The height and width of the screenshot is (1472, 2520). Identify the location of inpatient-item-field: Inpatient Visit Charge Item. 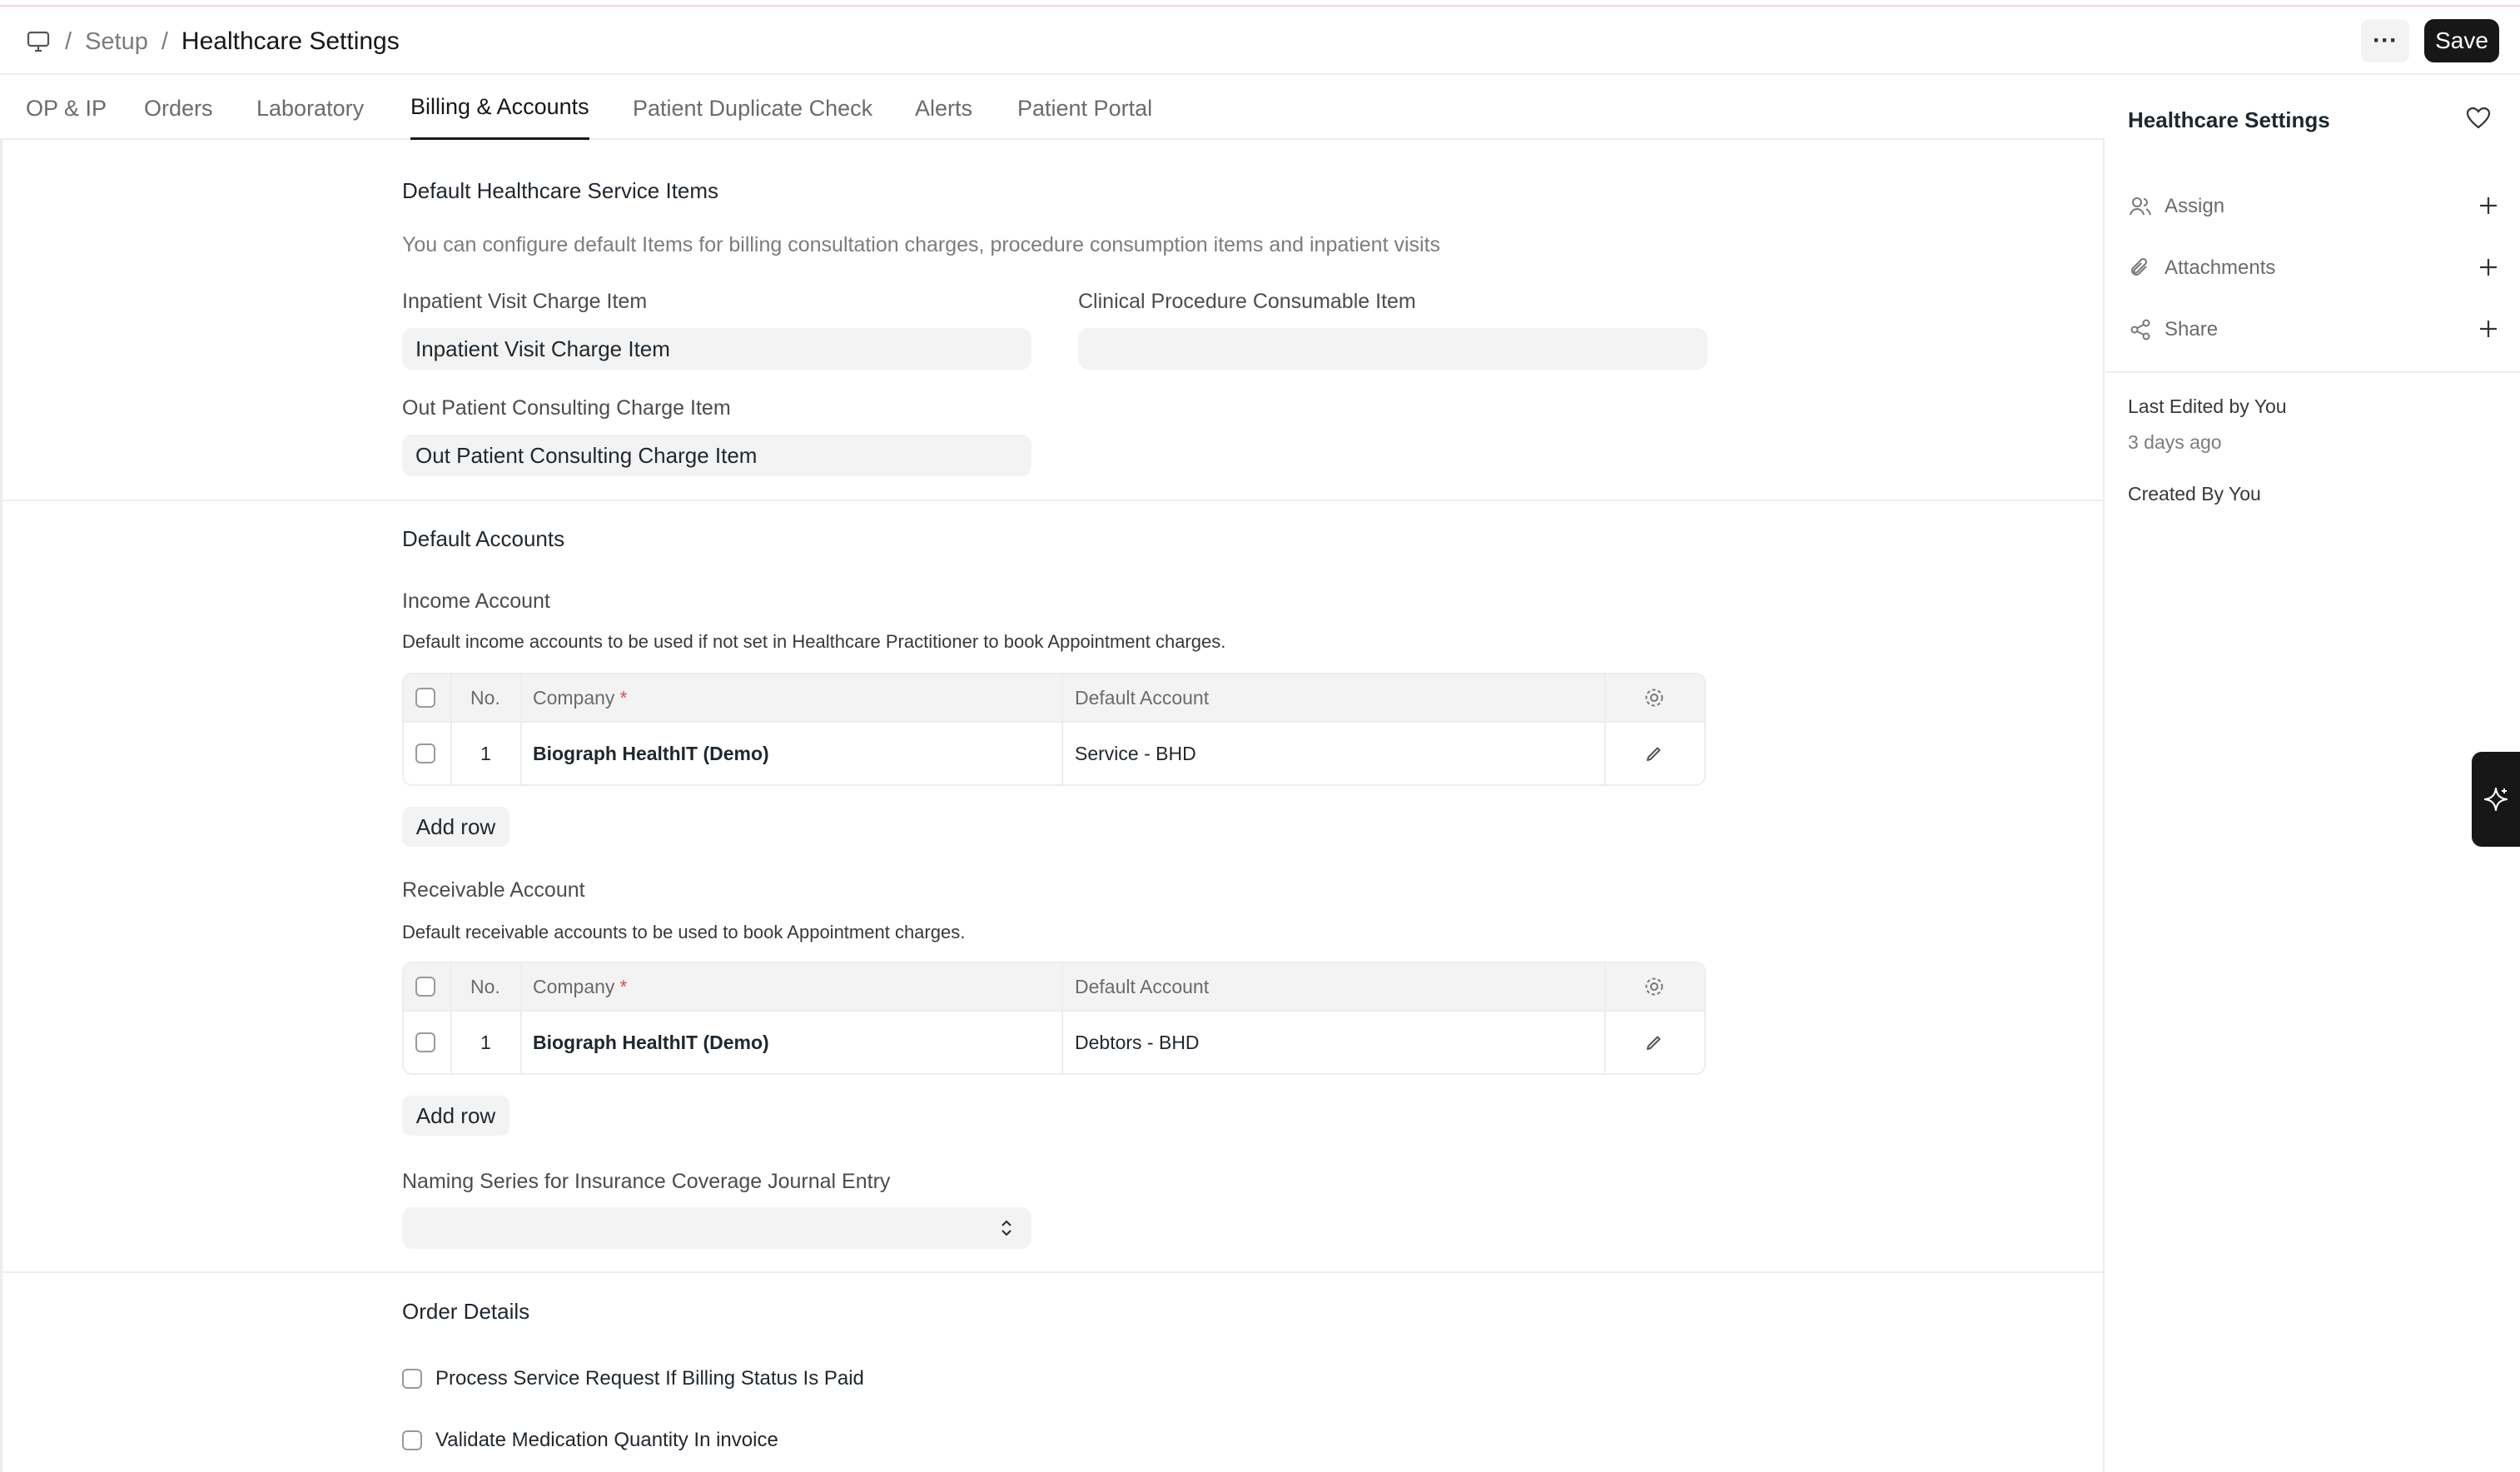
(716, 349).